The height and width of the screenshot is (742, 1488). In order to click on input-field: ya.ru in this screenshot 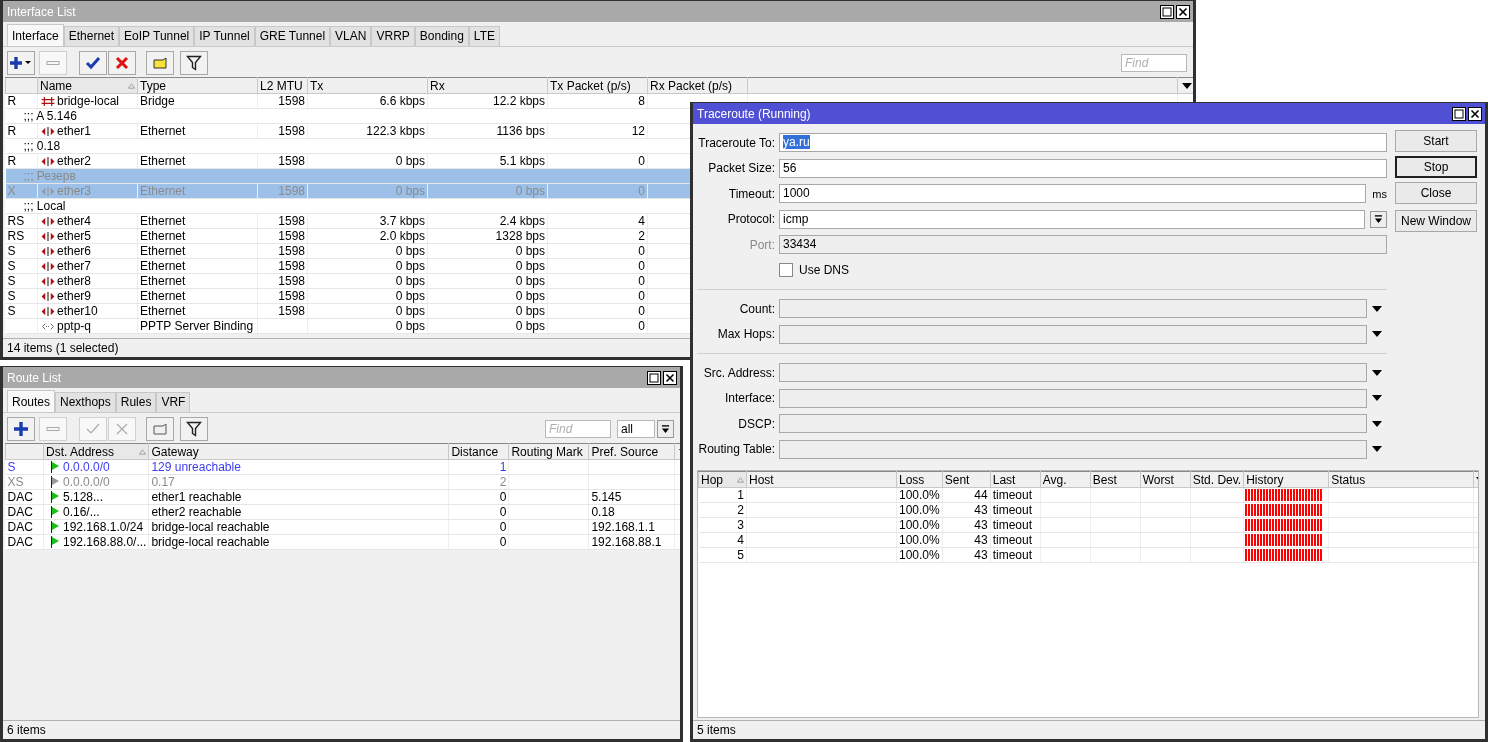, I will do `click(1083, 143)`.